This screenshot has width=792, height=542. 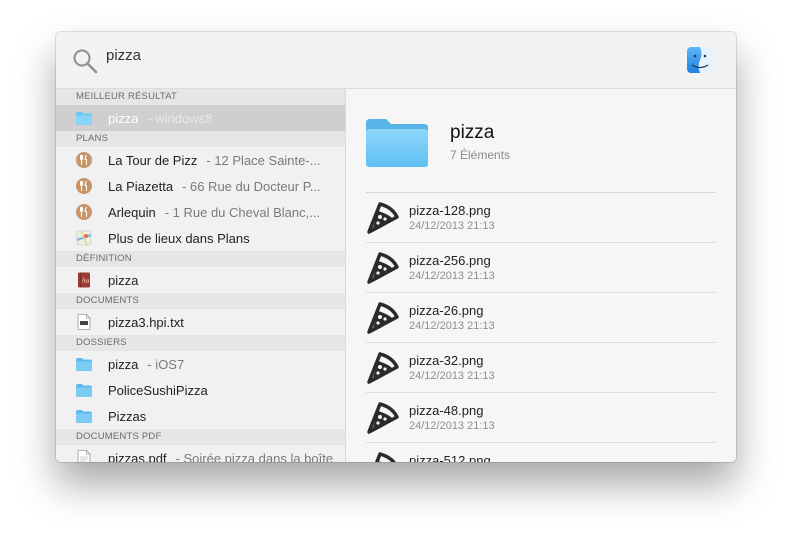 What do you see at coordinates (200, 437) in the screenshot?
I see `section-header-pdf: DOCUMENTS PDF` at bounding box center [200, 437].